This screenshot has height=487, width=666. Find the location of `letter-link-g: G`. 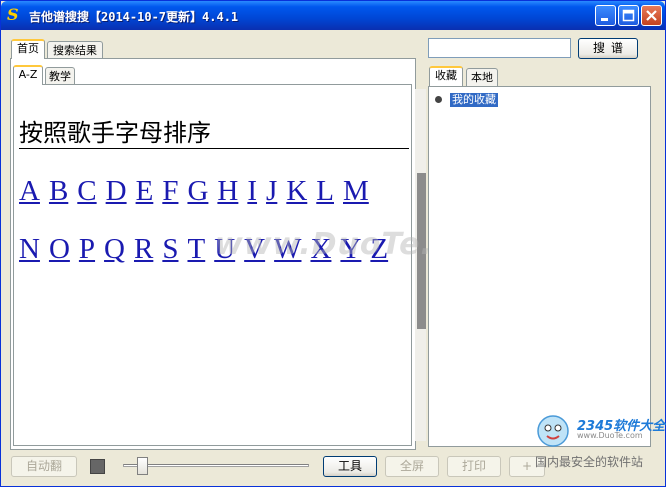

letter-link-g: G is located at coordinates (197, 191).